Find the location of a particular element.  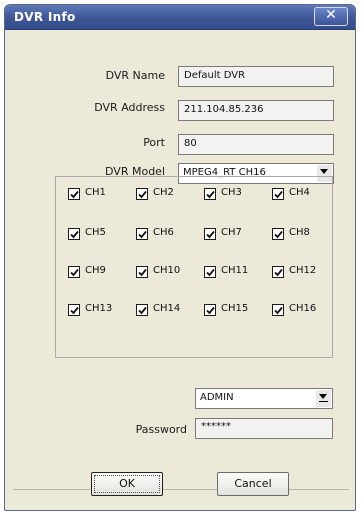

channel-label: CH16 is located at coordinates (303, 308).